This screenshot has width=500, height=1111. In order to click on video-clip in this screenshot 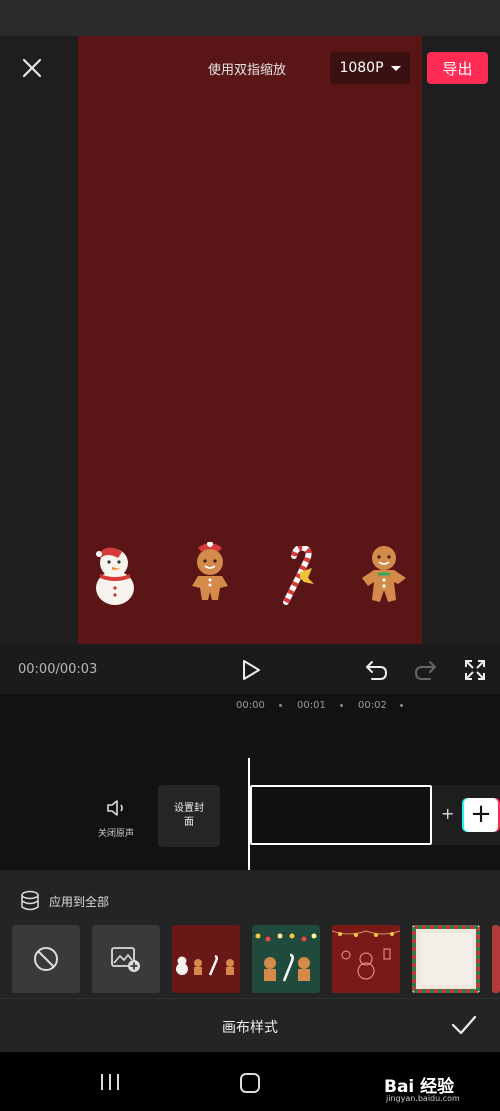, I will do `click(341, 815)`.